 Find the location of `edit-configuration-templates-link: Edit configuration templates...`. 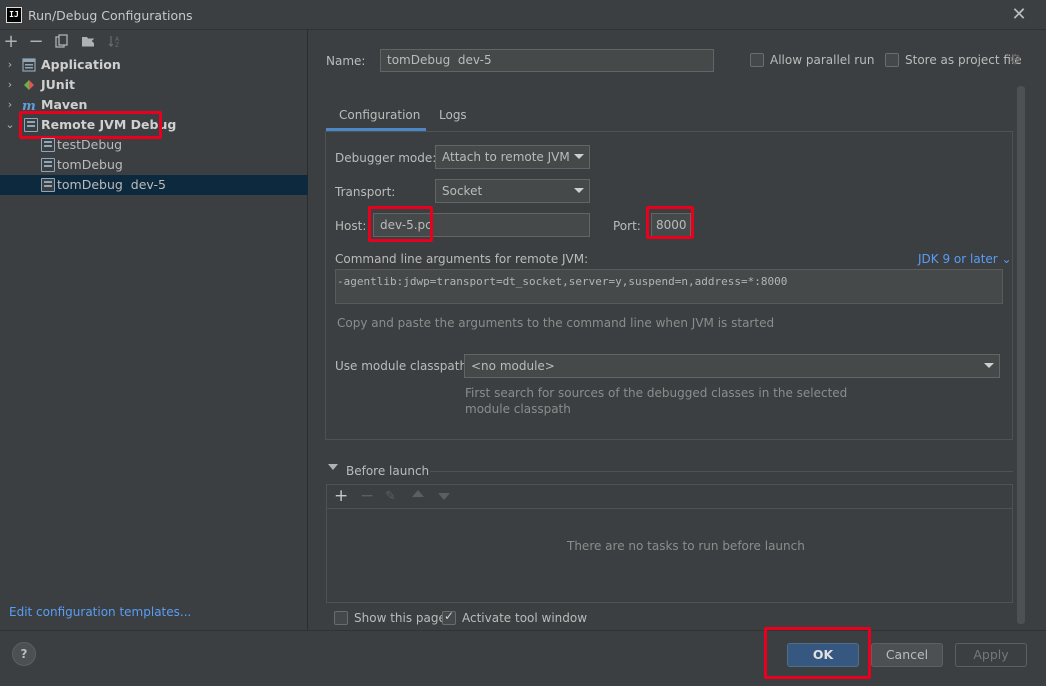

edit-configuration-templates-link: Edit configuration templates... is located at coordinates (100, 612).